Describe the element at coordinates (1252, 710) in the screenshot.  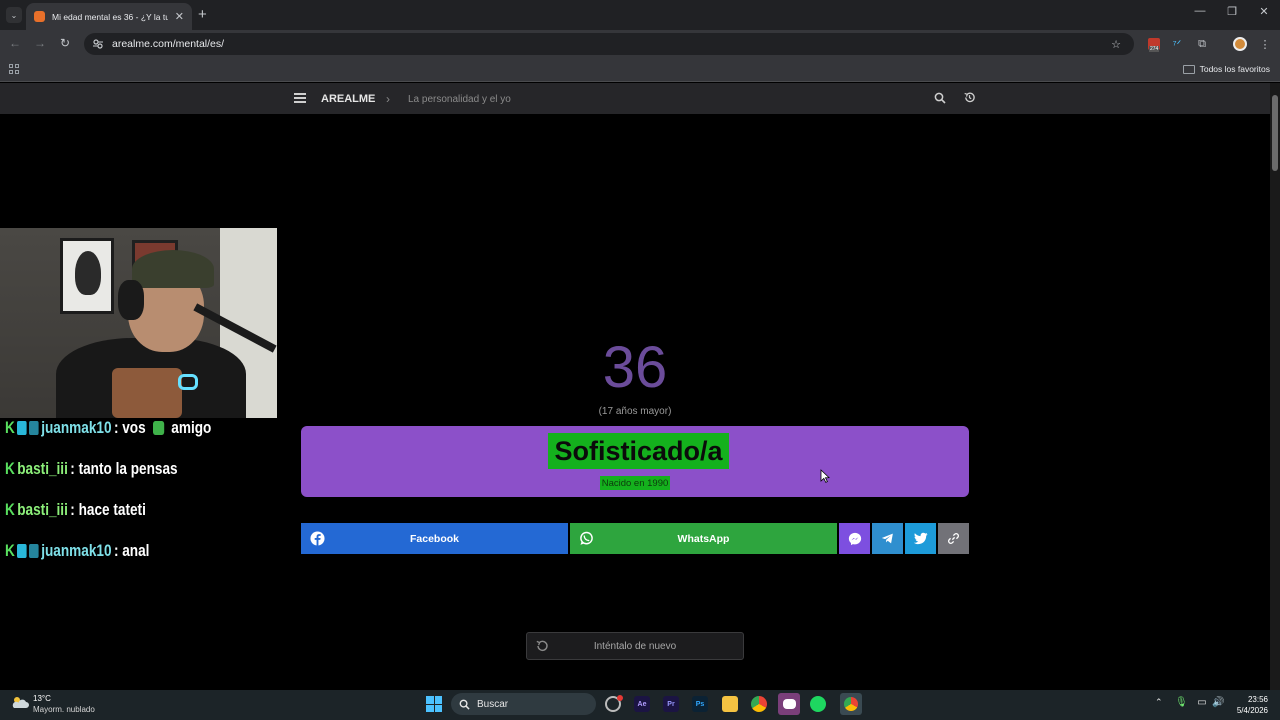
I see `clock-date: 5/4/2026` at that location.